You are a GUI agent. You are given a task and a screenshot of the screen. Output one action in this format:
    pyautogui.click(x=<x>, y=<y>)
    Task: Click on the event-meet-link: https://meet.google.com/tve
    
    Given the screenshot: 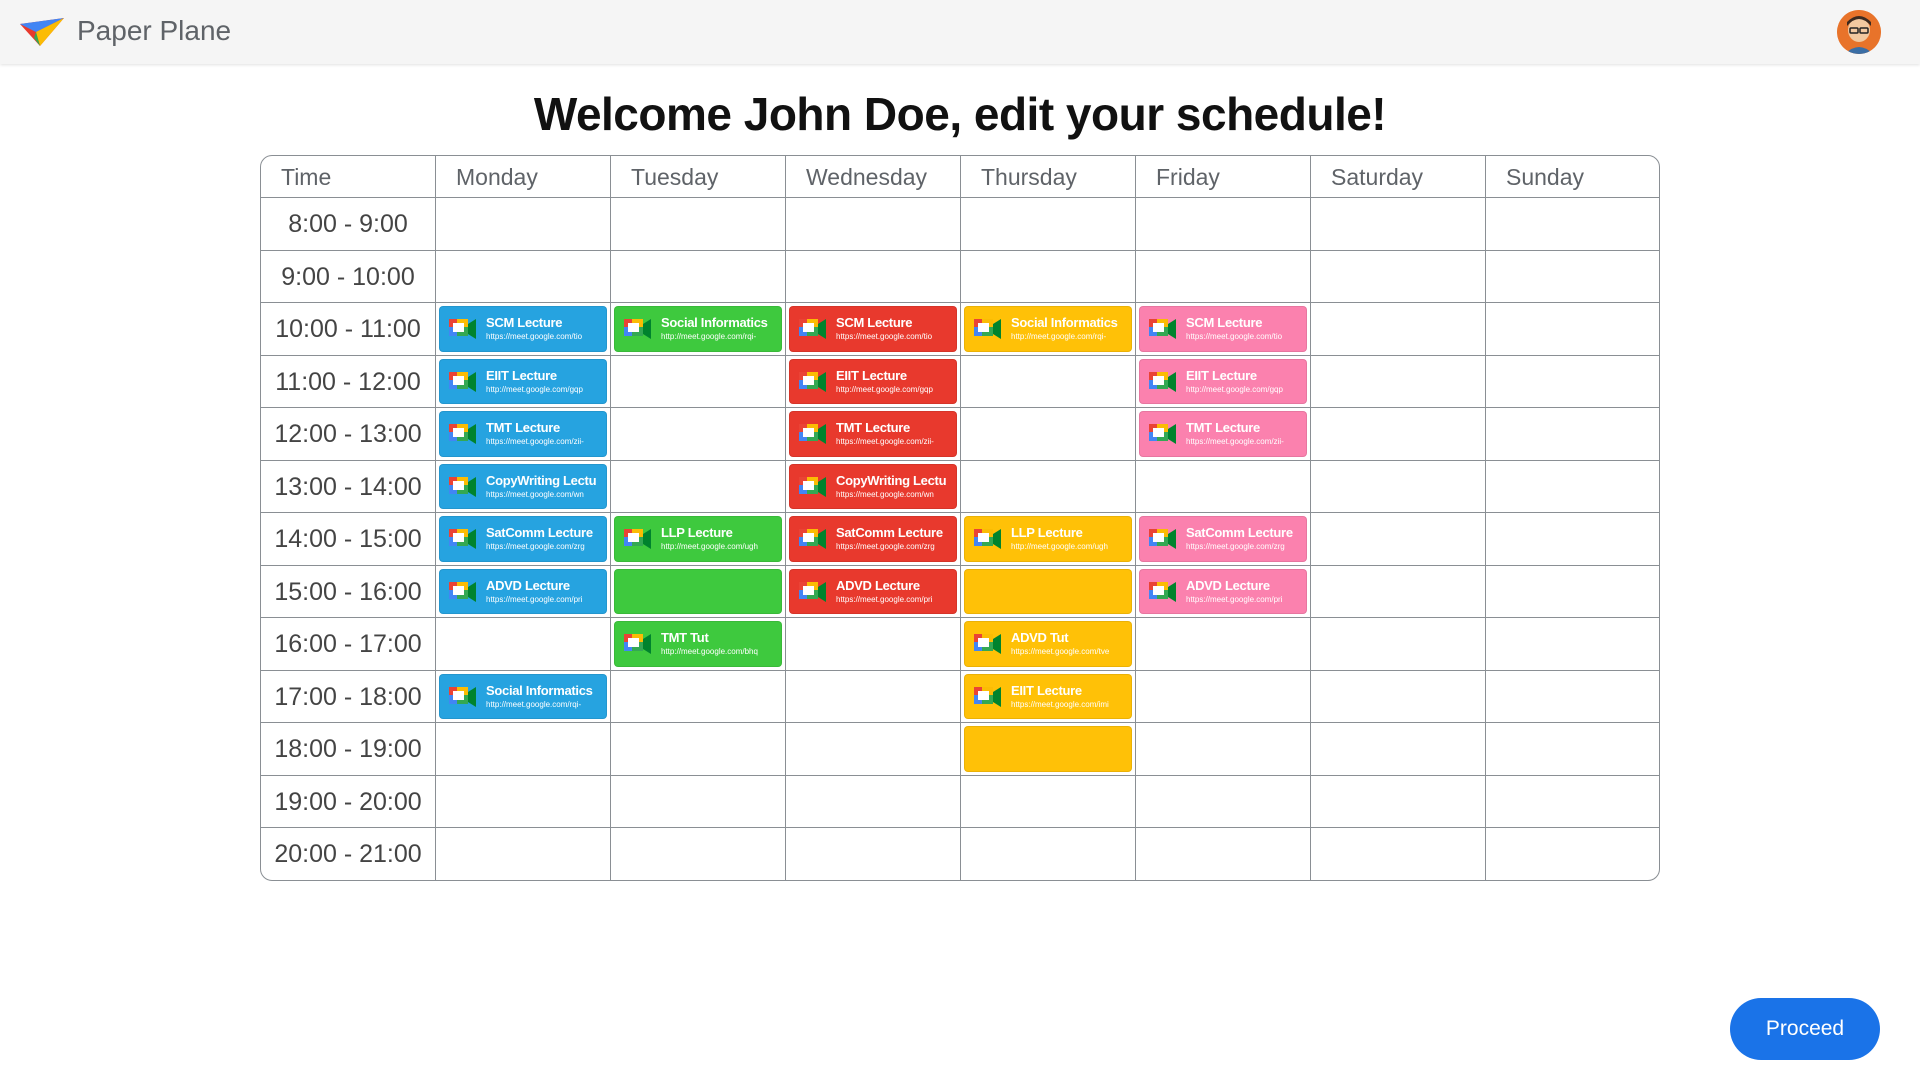 What is the action you would take?
    pyautogui.click(x=1069, y=651)
    